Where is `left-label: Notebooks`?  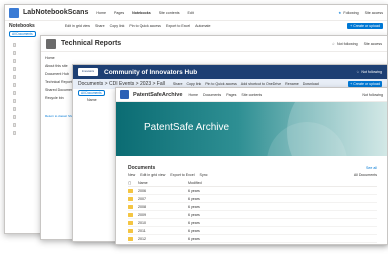
left-label: Notebooks is located at coordinates (22, 25).